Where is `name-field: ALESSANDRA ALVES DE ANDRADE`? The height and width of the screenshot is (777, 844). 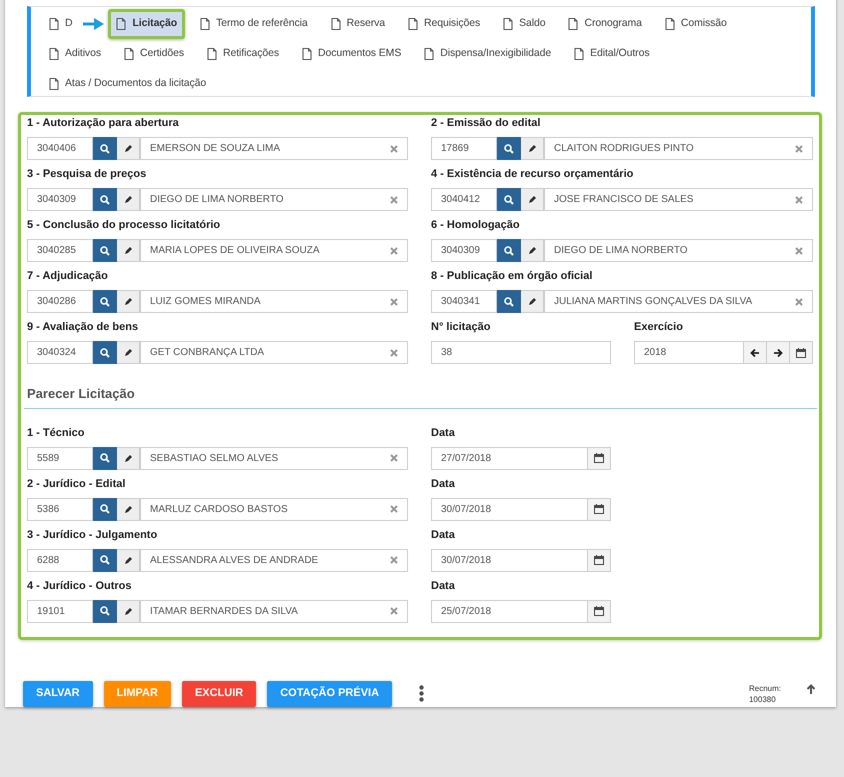
name-field: ALESSANDRA ALVES DE ANDRADE is located at coordinates (274, 560).